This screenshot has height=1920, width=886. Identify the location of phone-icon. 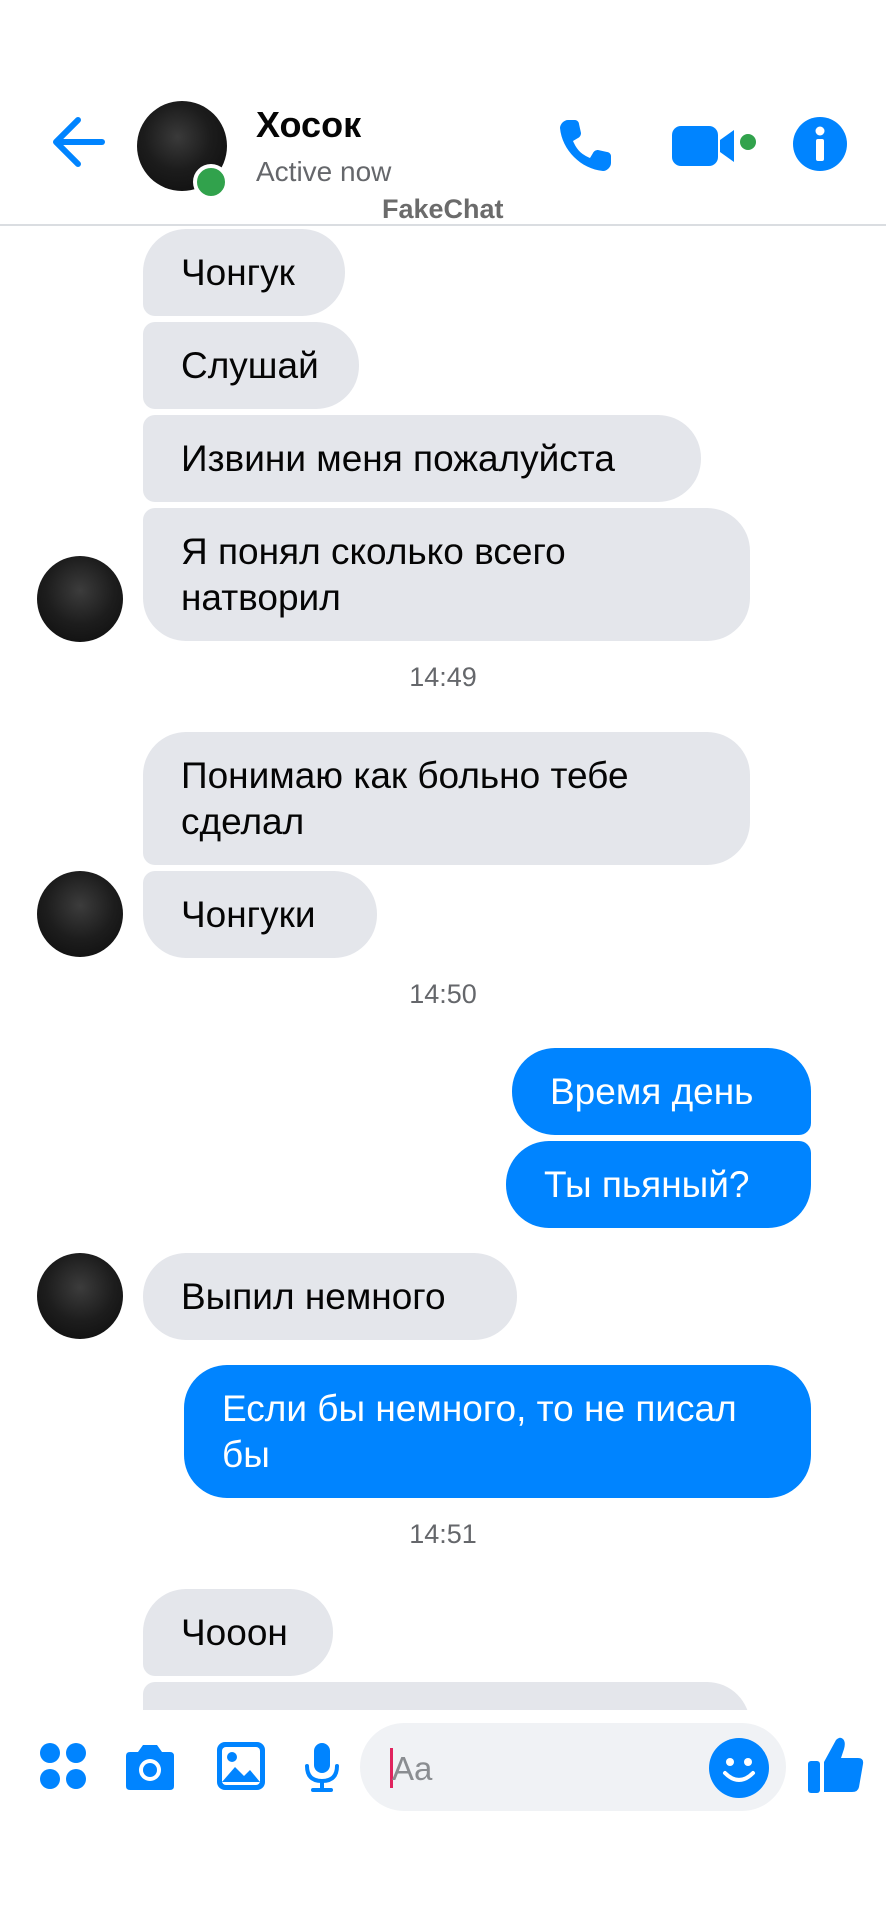
(585, 146).